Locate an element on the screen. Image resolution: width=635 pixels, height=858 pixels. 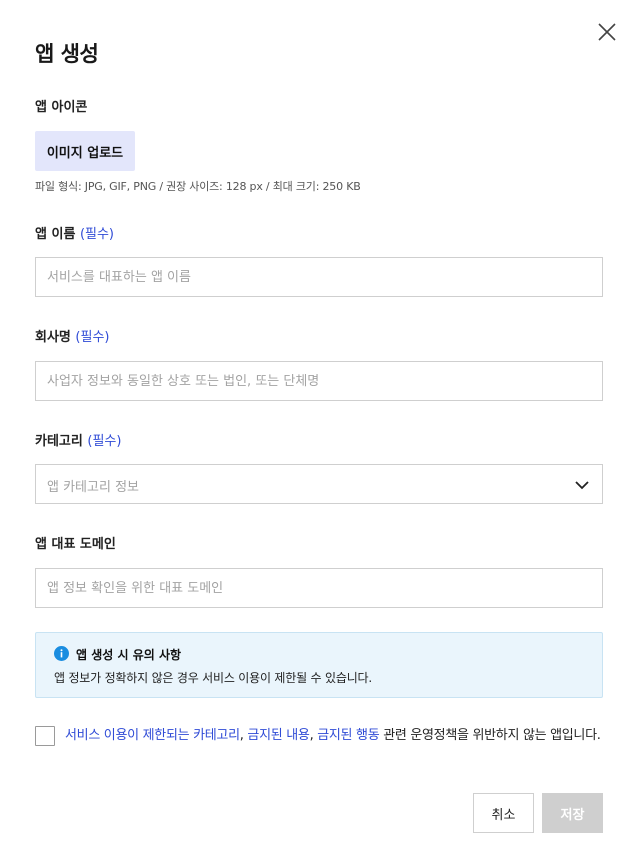
category-label: 카테고리 (필수) is located at coordinates (78, 439).